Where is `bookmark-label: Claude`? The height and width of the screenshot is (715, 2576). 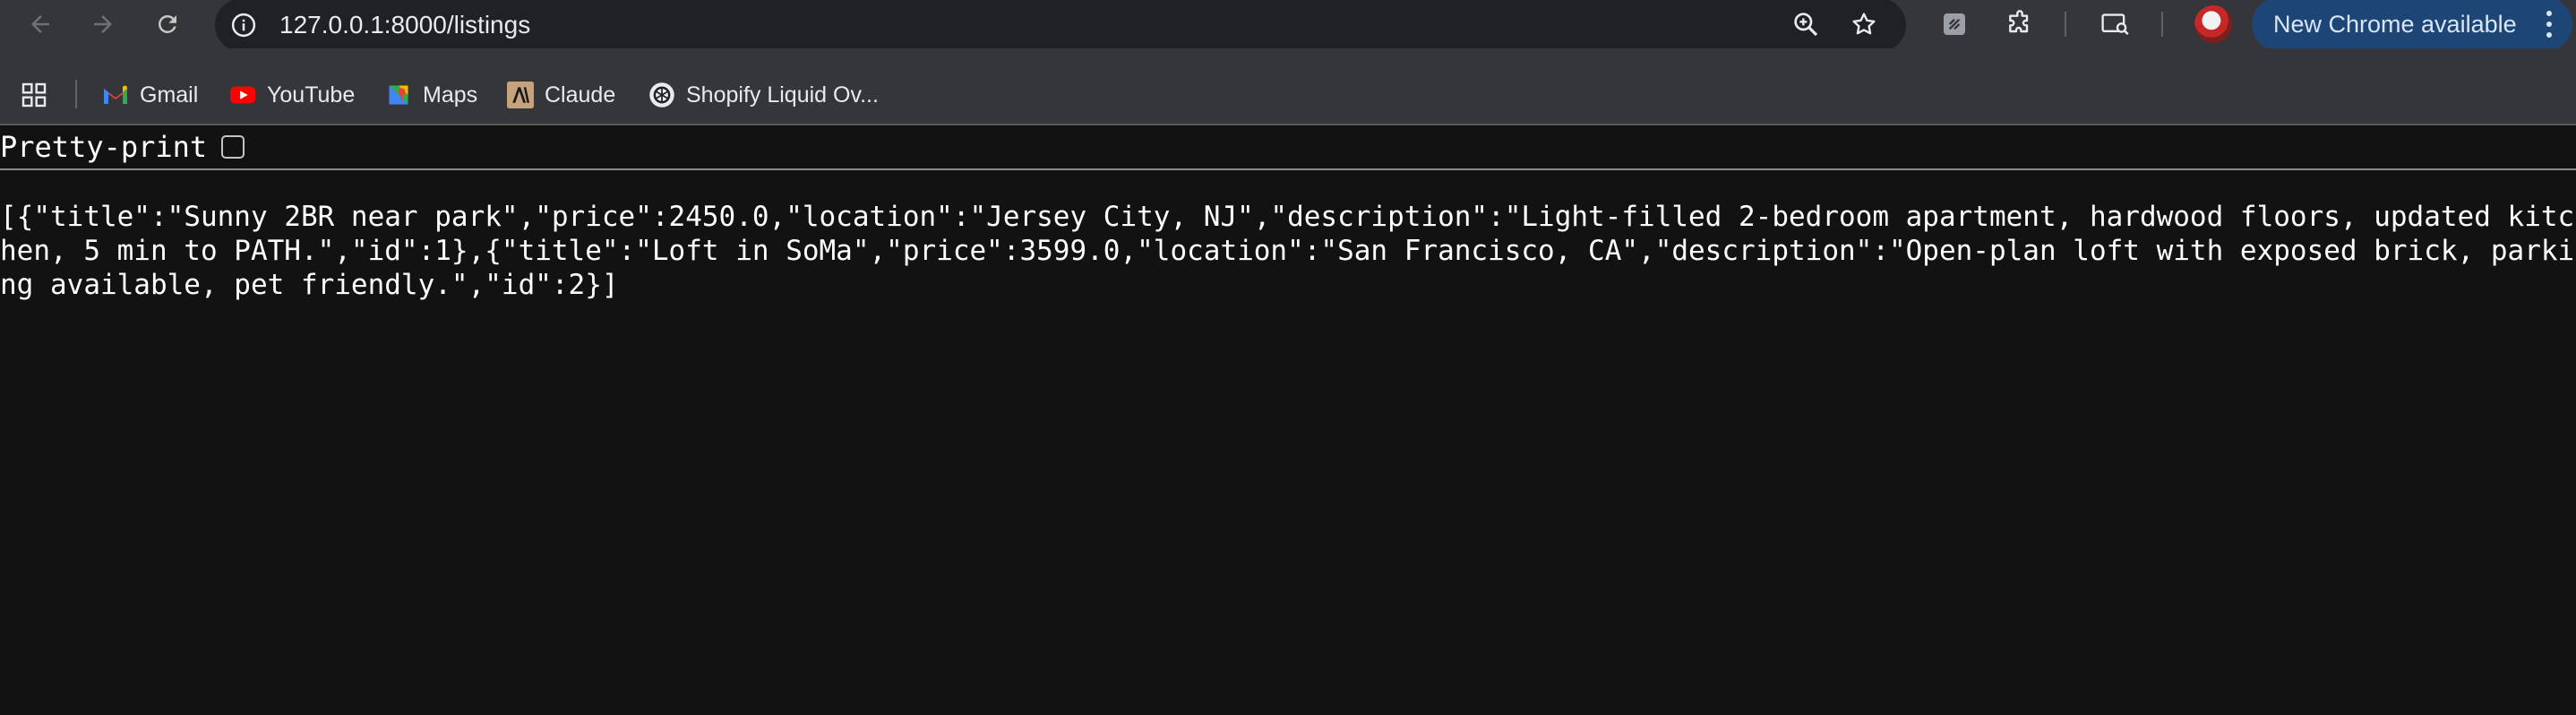 bookmark-label: Claude is located at coordinates (580, 95).